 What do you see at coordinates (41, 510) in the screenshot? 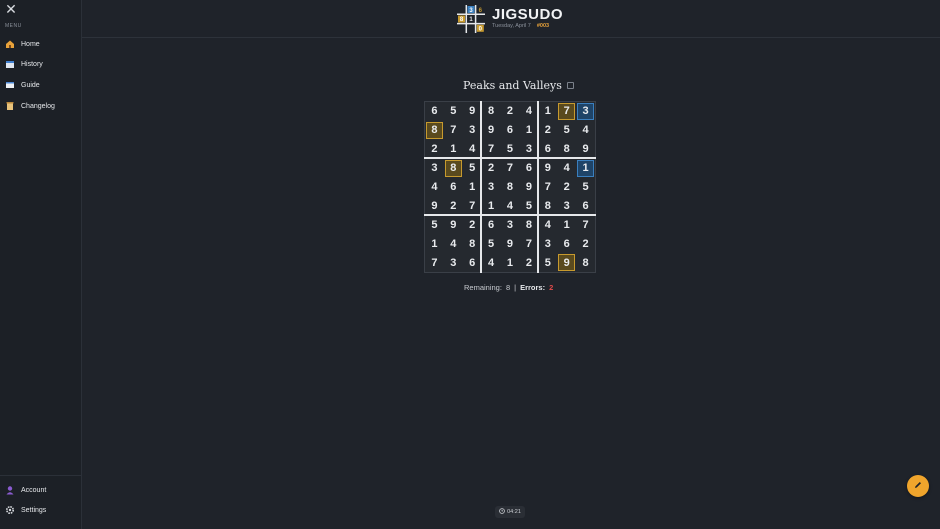
I see `sidebar-item-settings: Settings` at bounding box center [41, 510].